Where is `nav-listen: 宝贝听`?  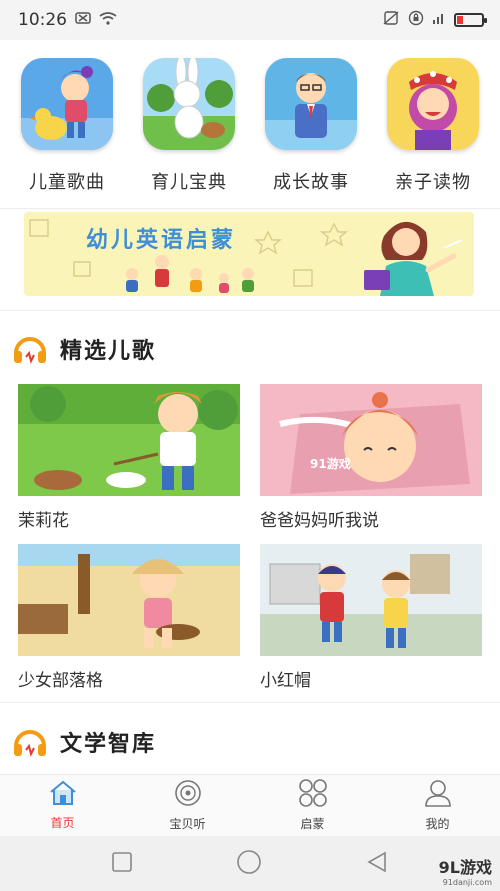
nav-listen: 宝贝听 is located at coordinates (187, 805).